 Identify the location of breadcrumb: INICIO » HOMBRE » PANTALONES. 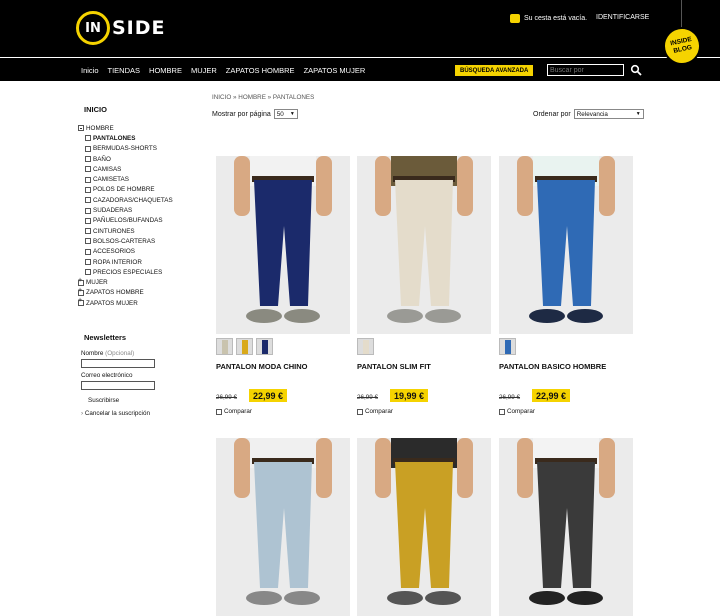
(263, 97).